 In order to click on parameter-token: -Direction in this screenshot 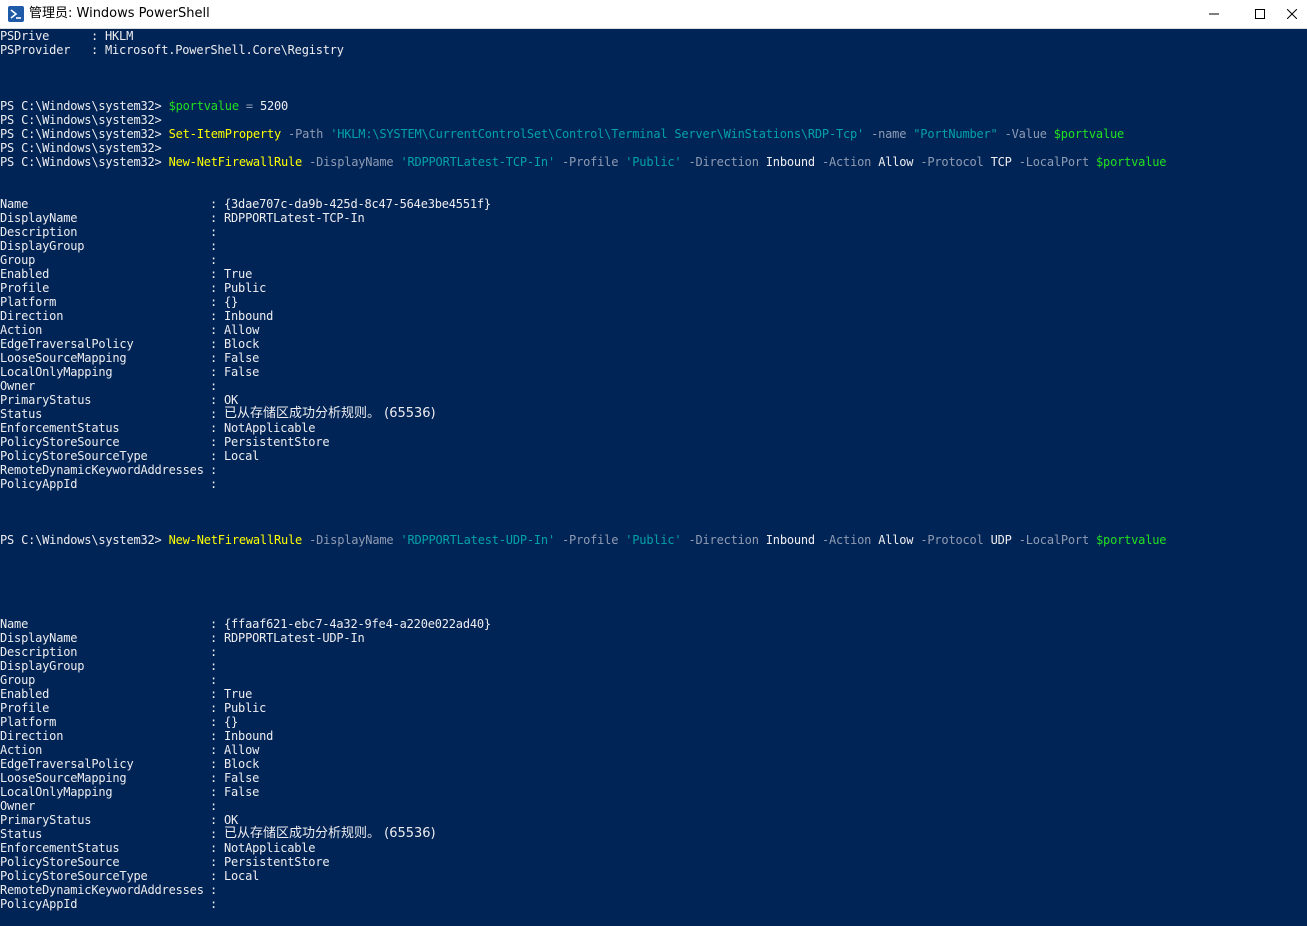, I will do `click(723, 540)`.